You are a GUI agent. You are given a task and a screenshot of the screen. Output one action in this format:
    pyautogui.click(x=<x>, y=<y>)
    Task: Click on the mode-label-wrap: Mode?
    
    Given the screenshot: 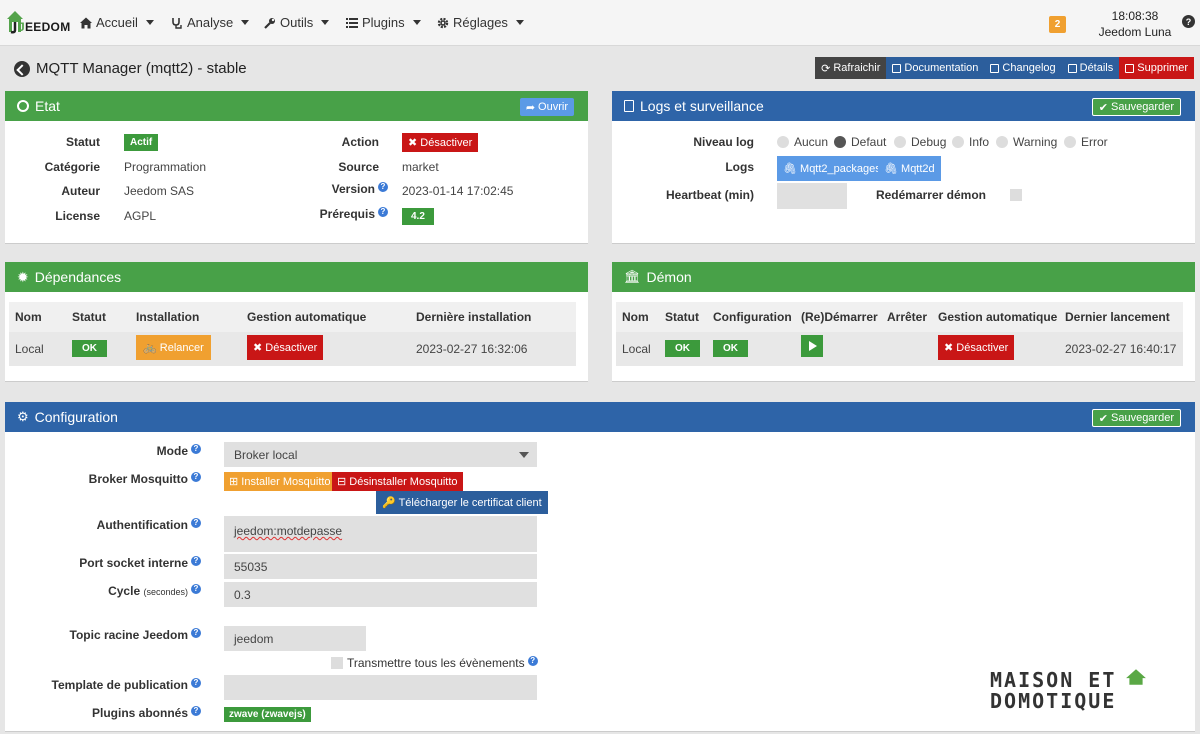 What is the action you would take?
    pyautogui.click(x=179, y=451)
    